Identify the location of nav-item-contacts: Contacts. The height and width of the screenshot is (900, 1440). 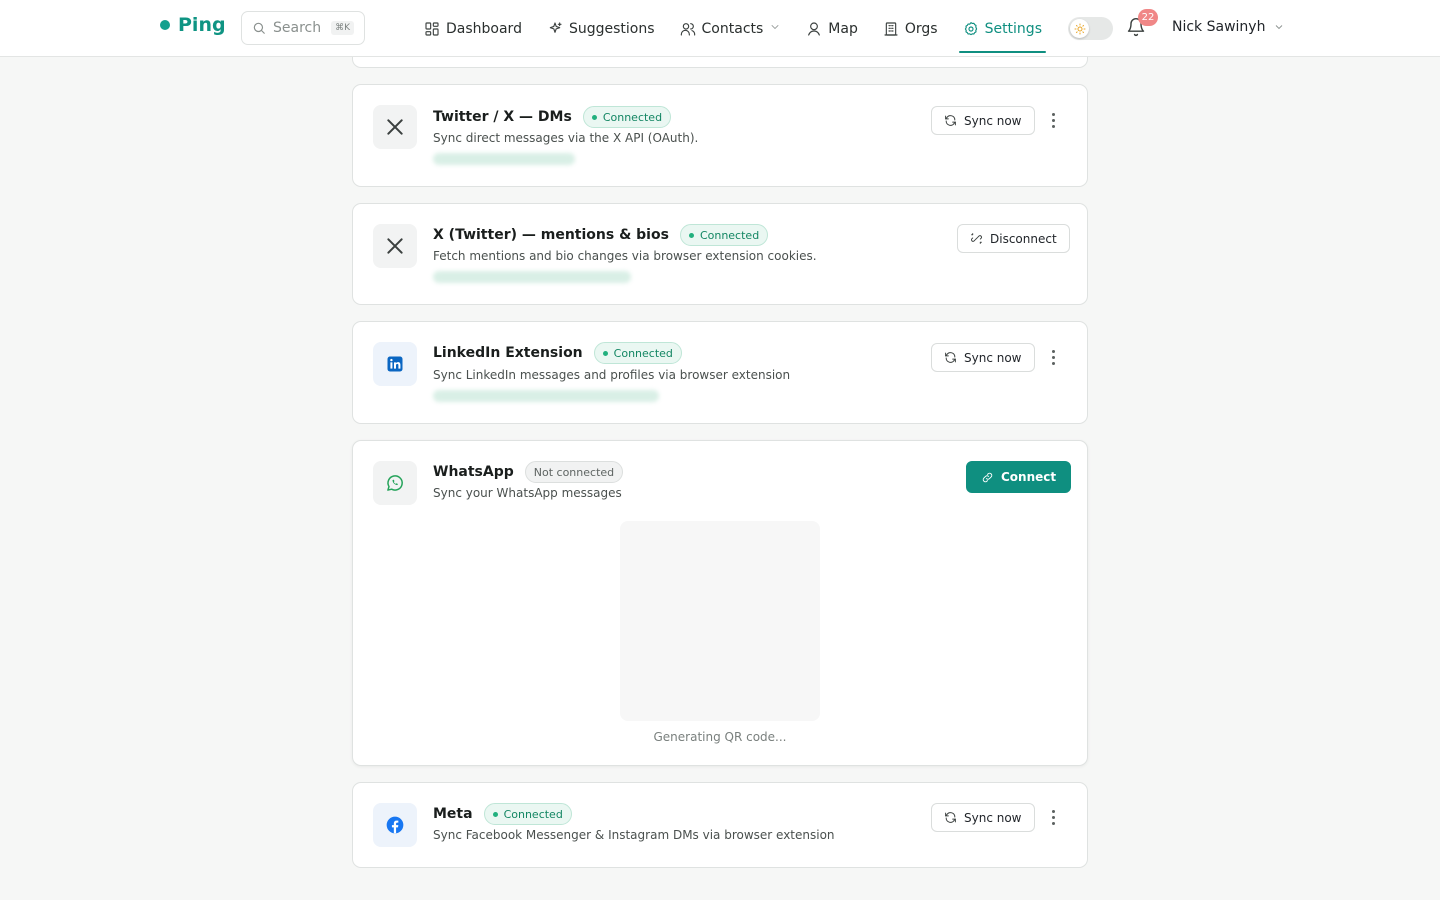
(731, 28).